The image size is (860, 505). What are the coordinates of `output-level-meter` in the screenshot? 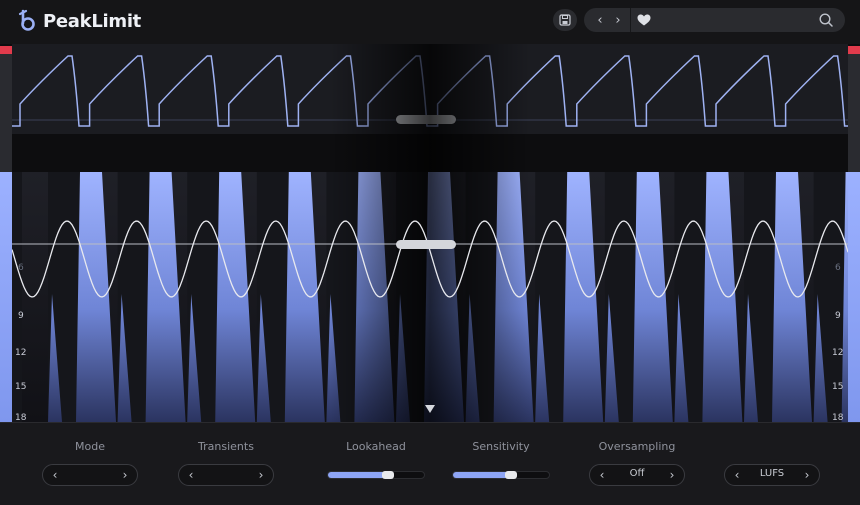 It's located at (854, 234).